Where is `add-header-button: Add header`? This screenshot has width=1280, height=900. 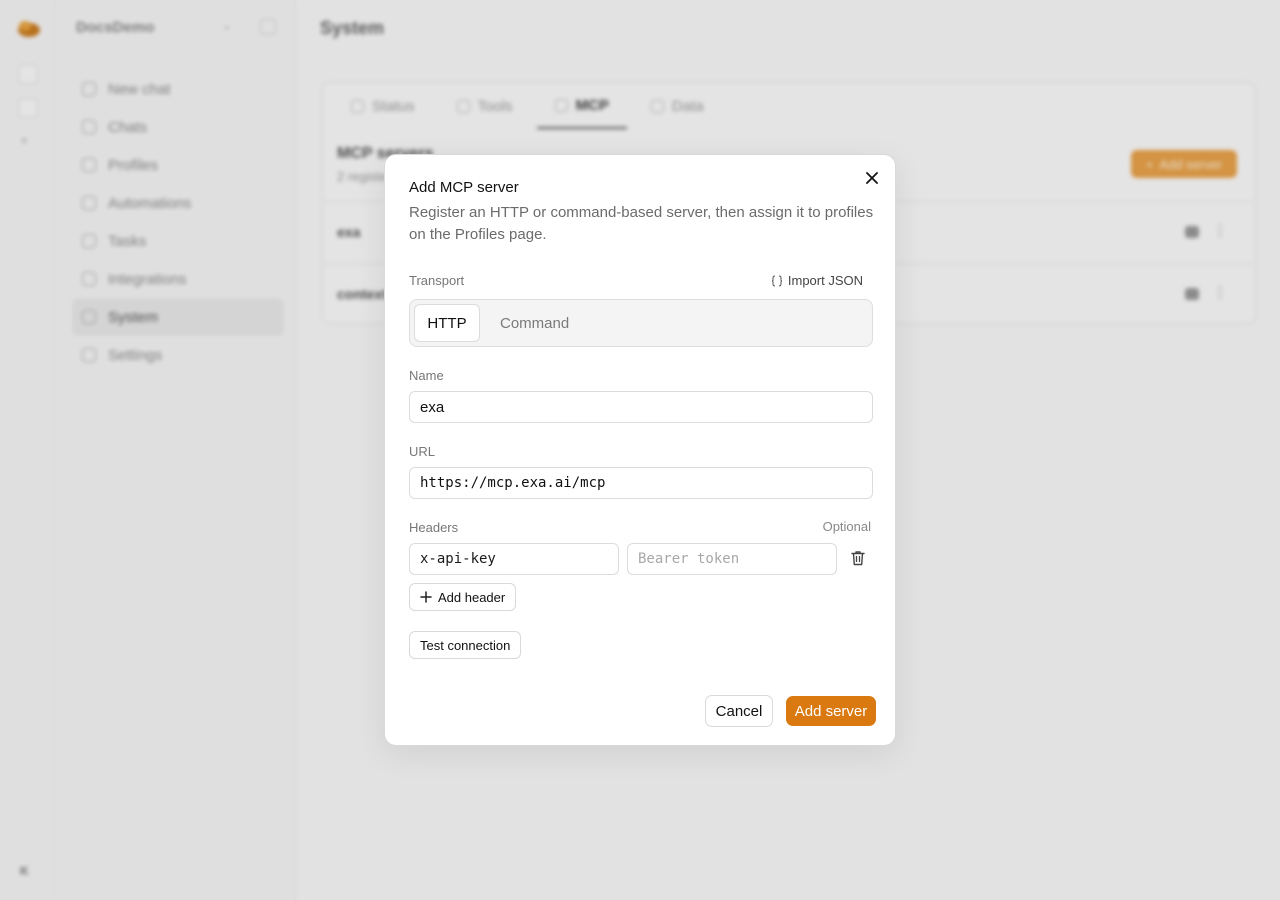
add-header-button: Add header is located at coordinates (463, 597).